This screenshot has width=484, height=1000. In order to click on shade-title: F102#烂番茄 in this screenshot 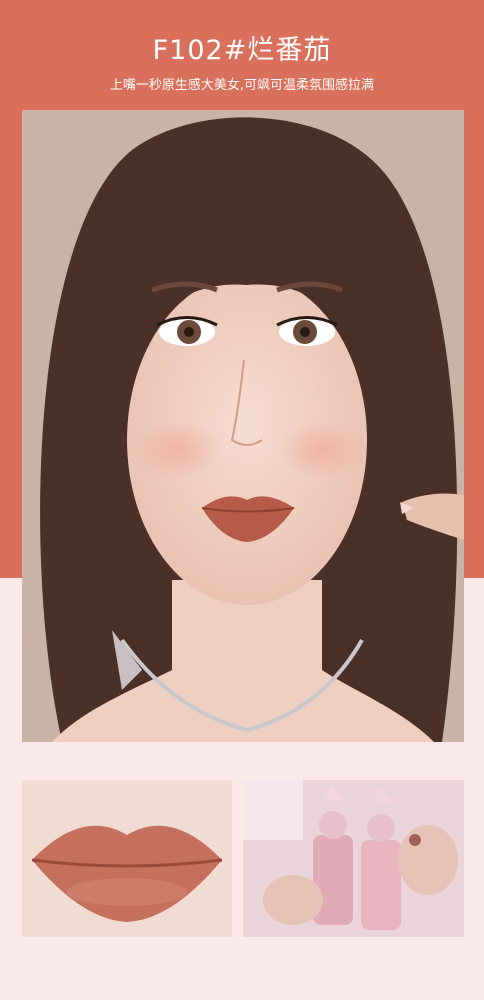, I will do `click(242, 50)`.